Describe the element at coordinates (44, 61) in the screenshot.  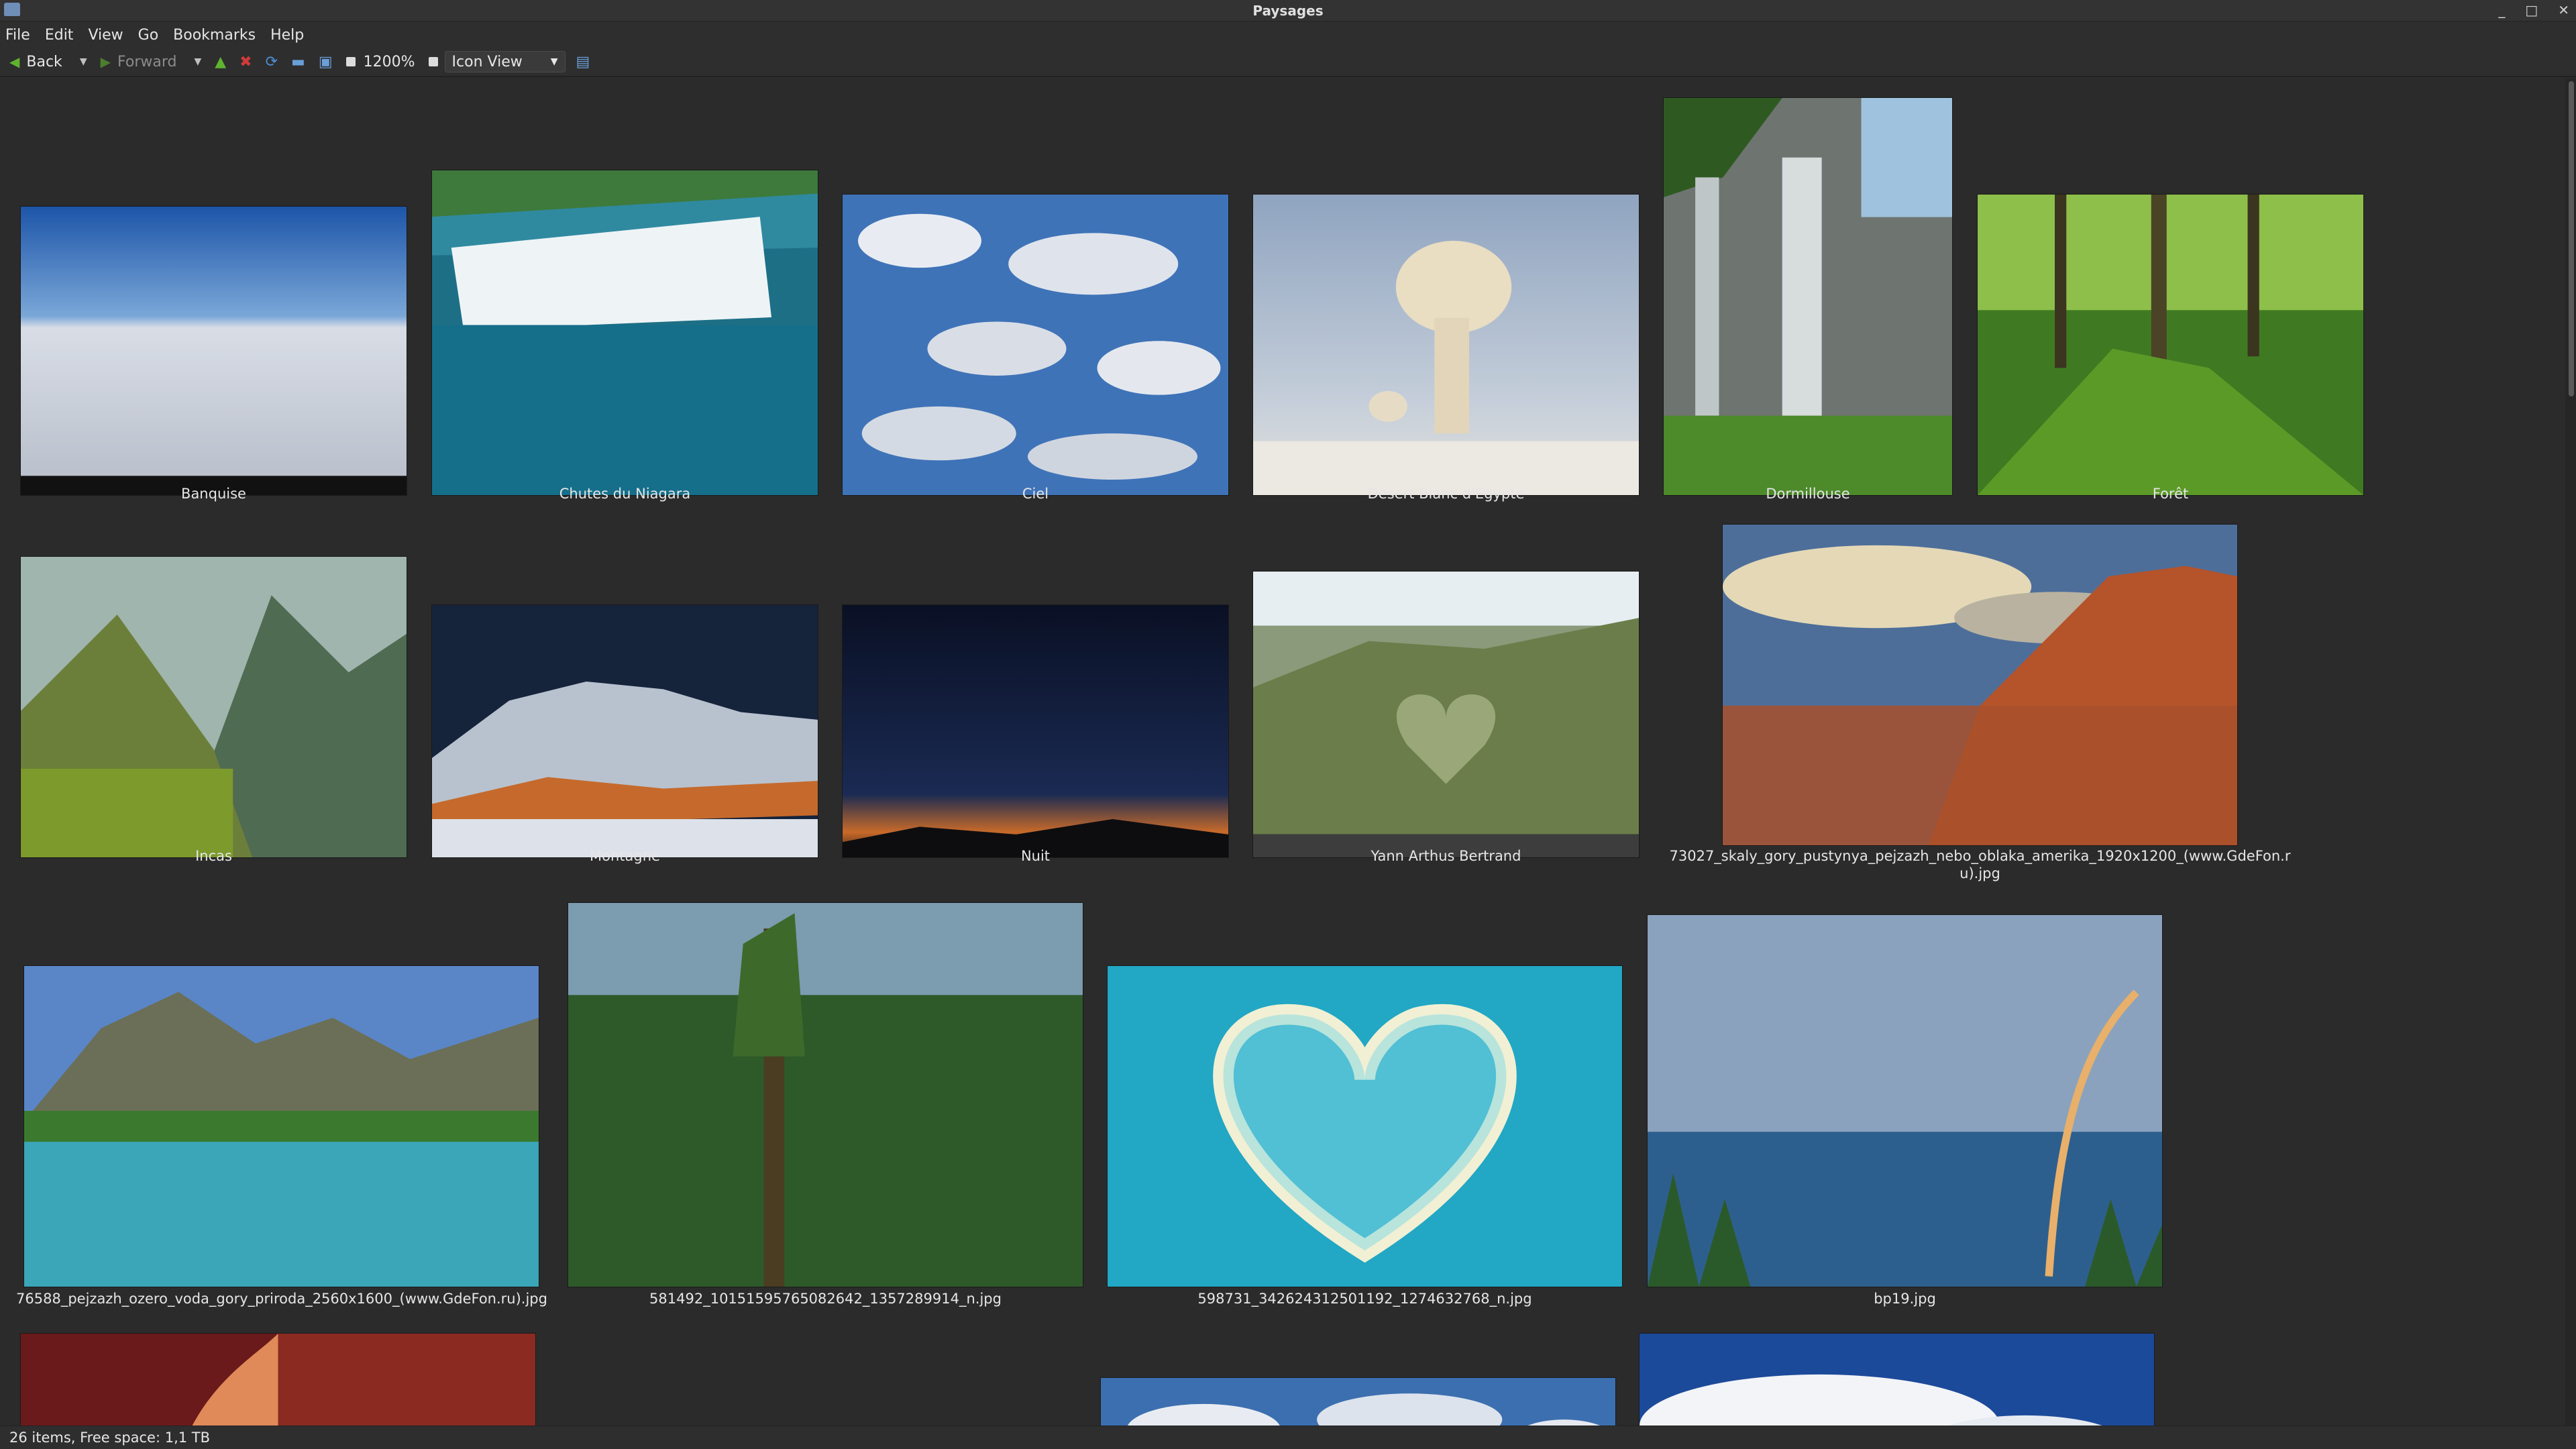
I see `back-label: Back` at that location.